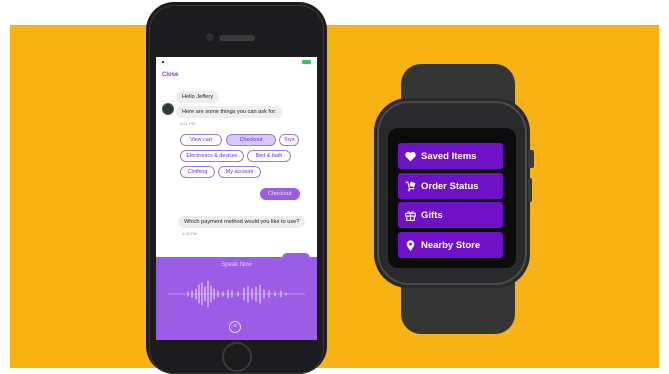 Image resolution: width=669 pixels, height=374 pixels. Describe the element at coordinates (410, 186) in the screenshot. I see `delivery-icon` at that location.